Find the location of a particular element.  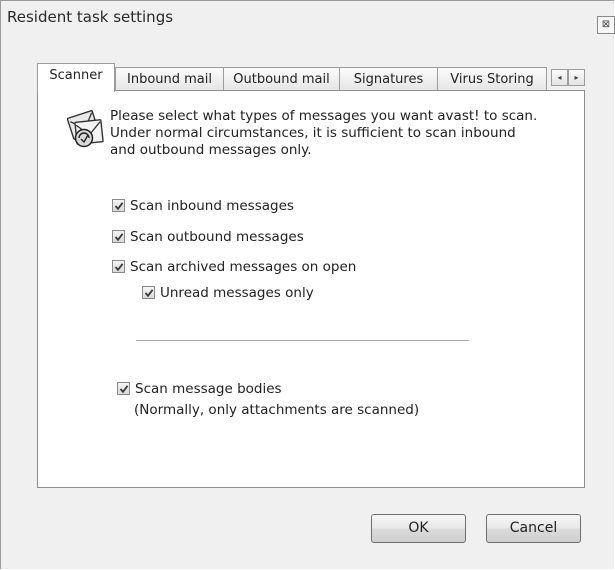

separator-line is located at coordinates (302, 340).